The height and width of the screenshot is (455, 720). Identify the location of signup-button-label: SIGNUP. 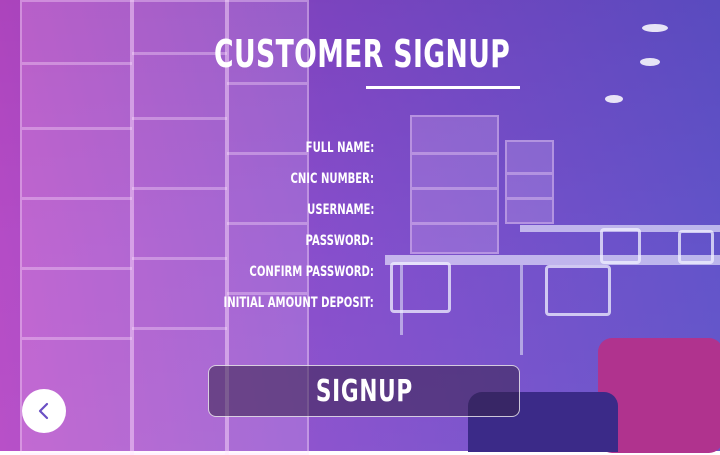
(364, 391).